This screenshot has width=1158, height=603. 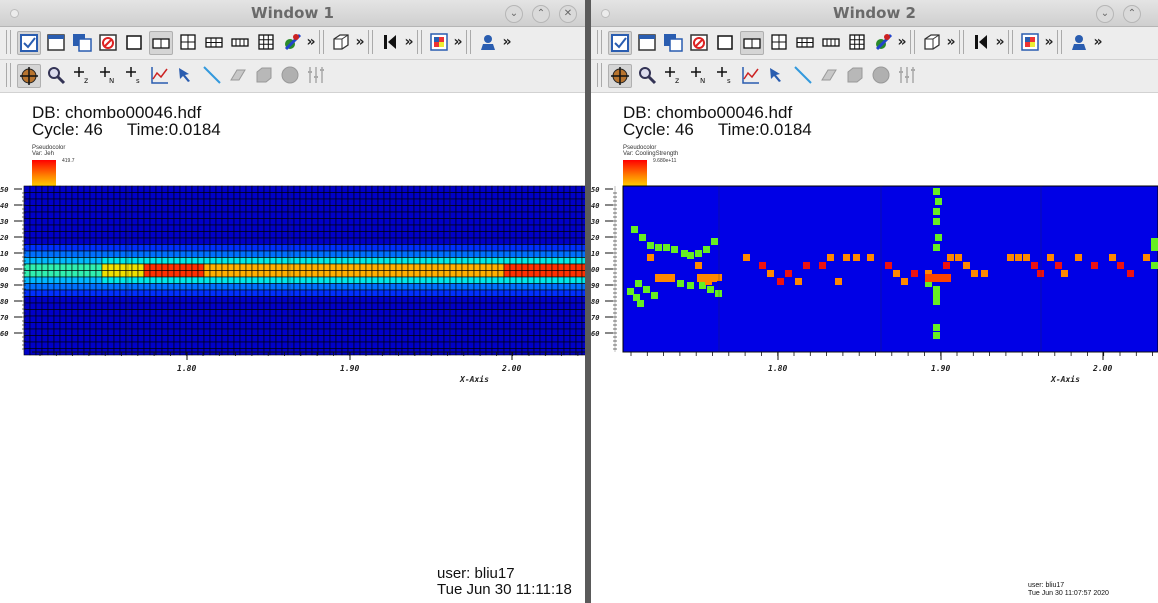 I want to click on window-titlebar: Window 2 ⌄ ⌃, so click(x=874, y=13).